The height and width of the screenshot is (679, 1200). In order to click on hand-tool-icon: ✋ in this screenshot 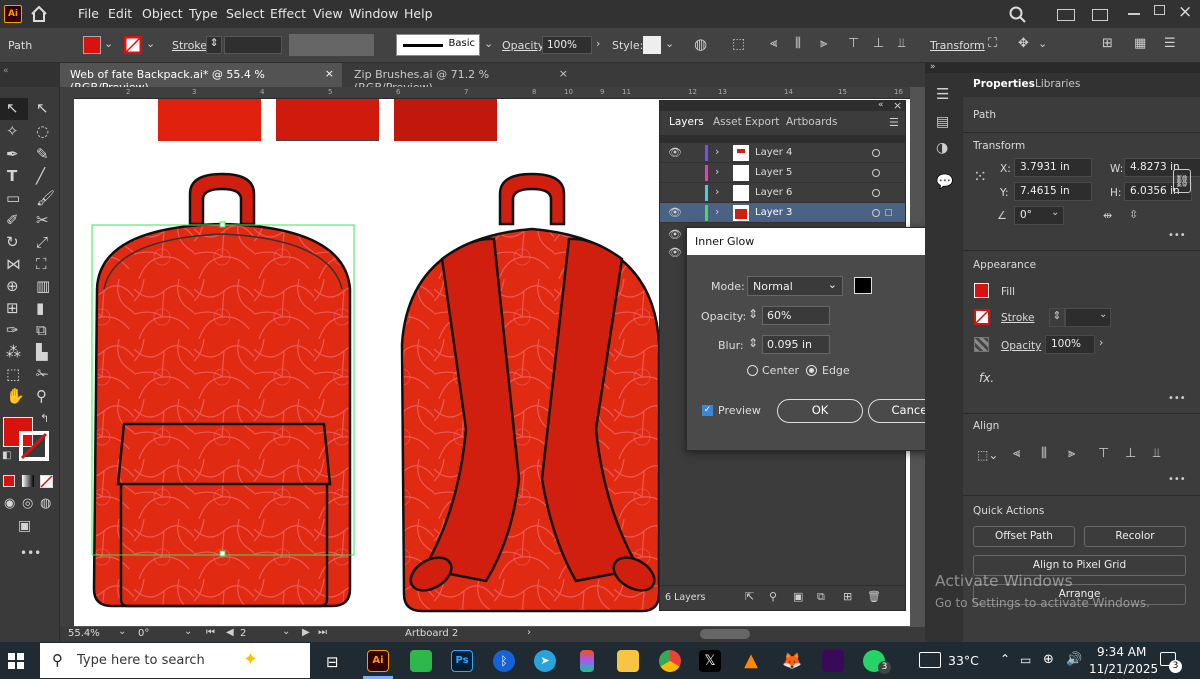, I will do `click(15, 396)`.